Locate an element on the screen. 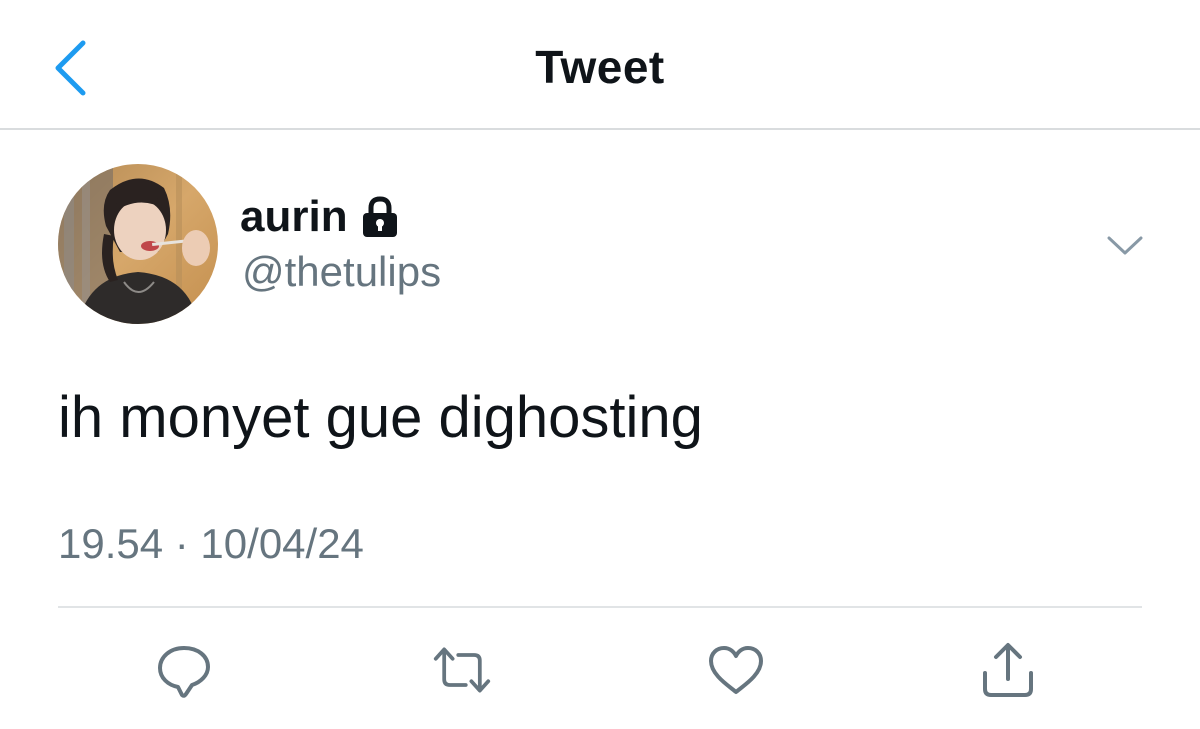 The image size is (1200, 729). reply-icon is located at coordinates (184, 672).